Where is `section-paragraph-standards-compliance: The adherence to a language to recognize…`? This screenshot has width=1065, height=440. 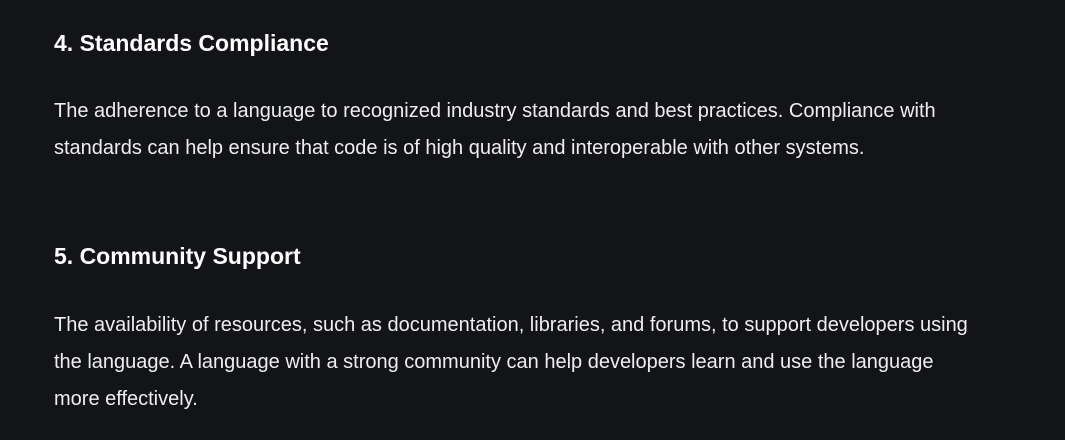
section-paragraph-standards-compliance: The adherence to a language to recognize… is located at coordinates (495, 129).